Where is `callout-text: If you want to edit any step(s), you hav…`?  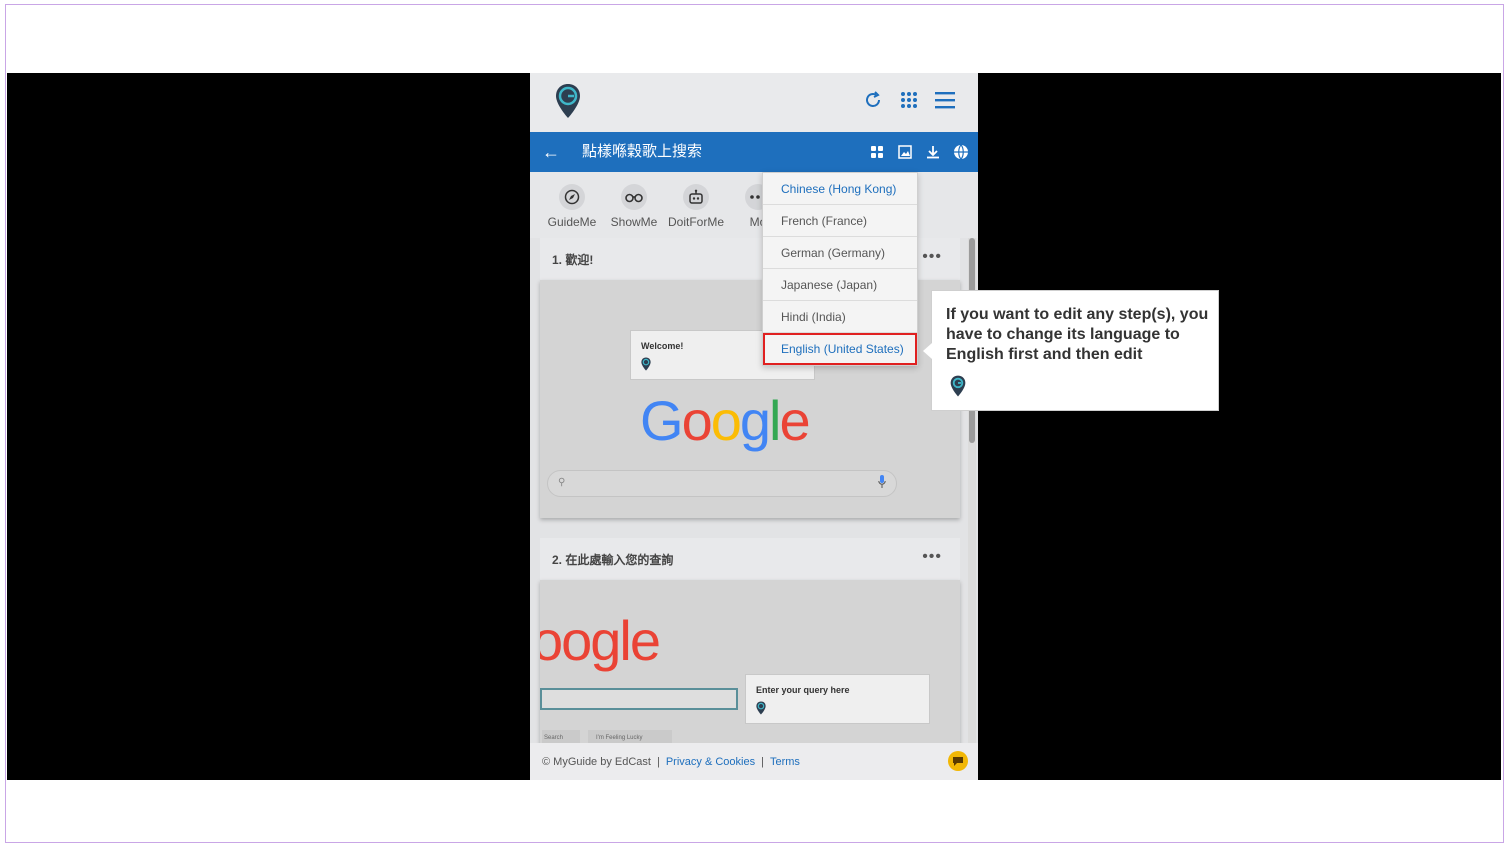 callout-text: If you want to edit any step(s), you hav… is located at coordinates (1077, 334).